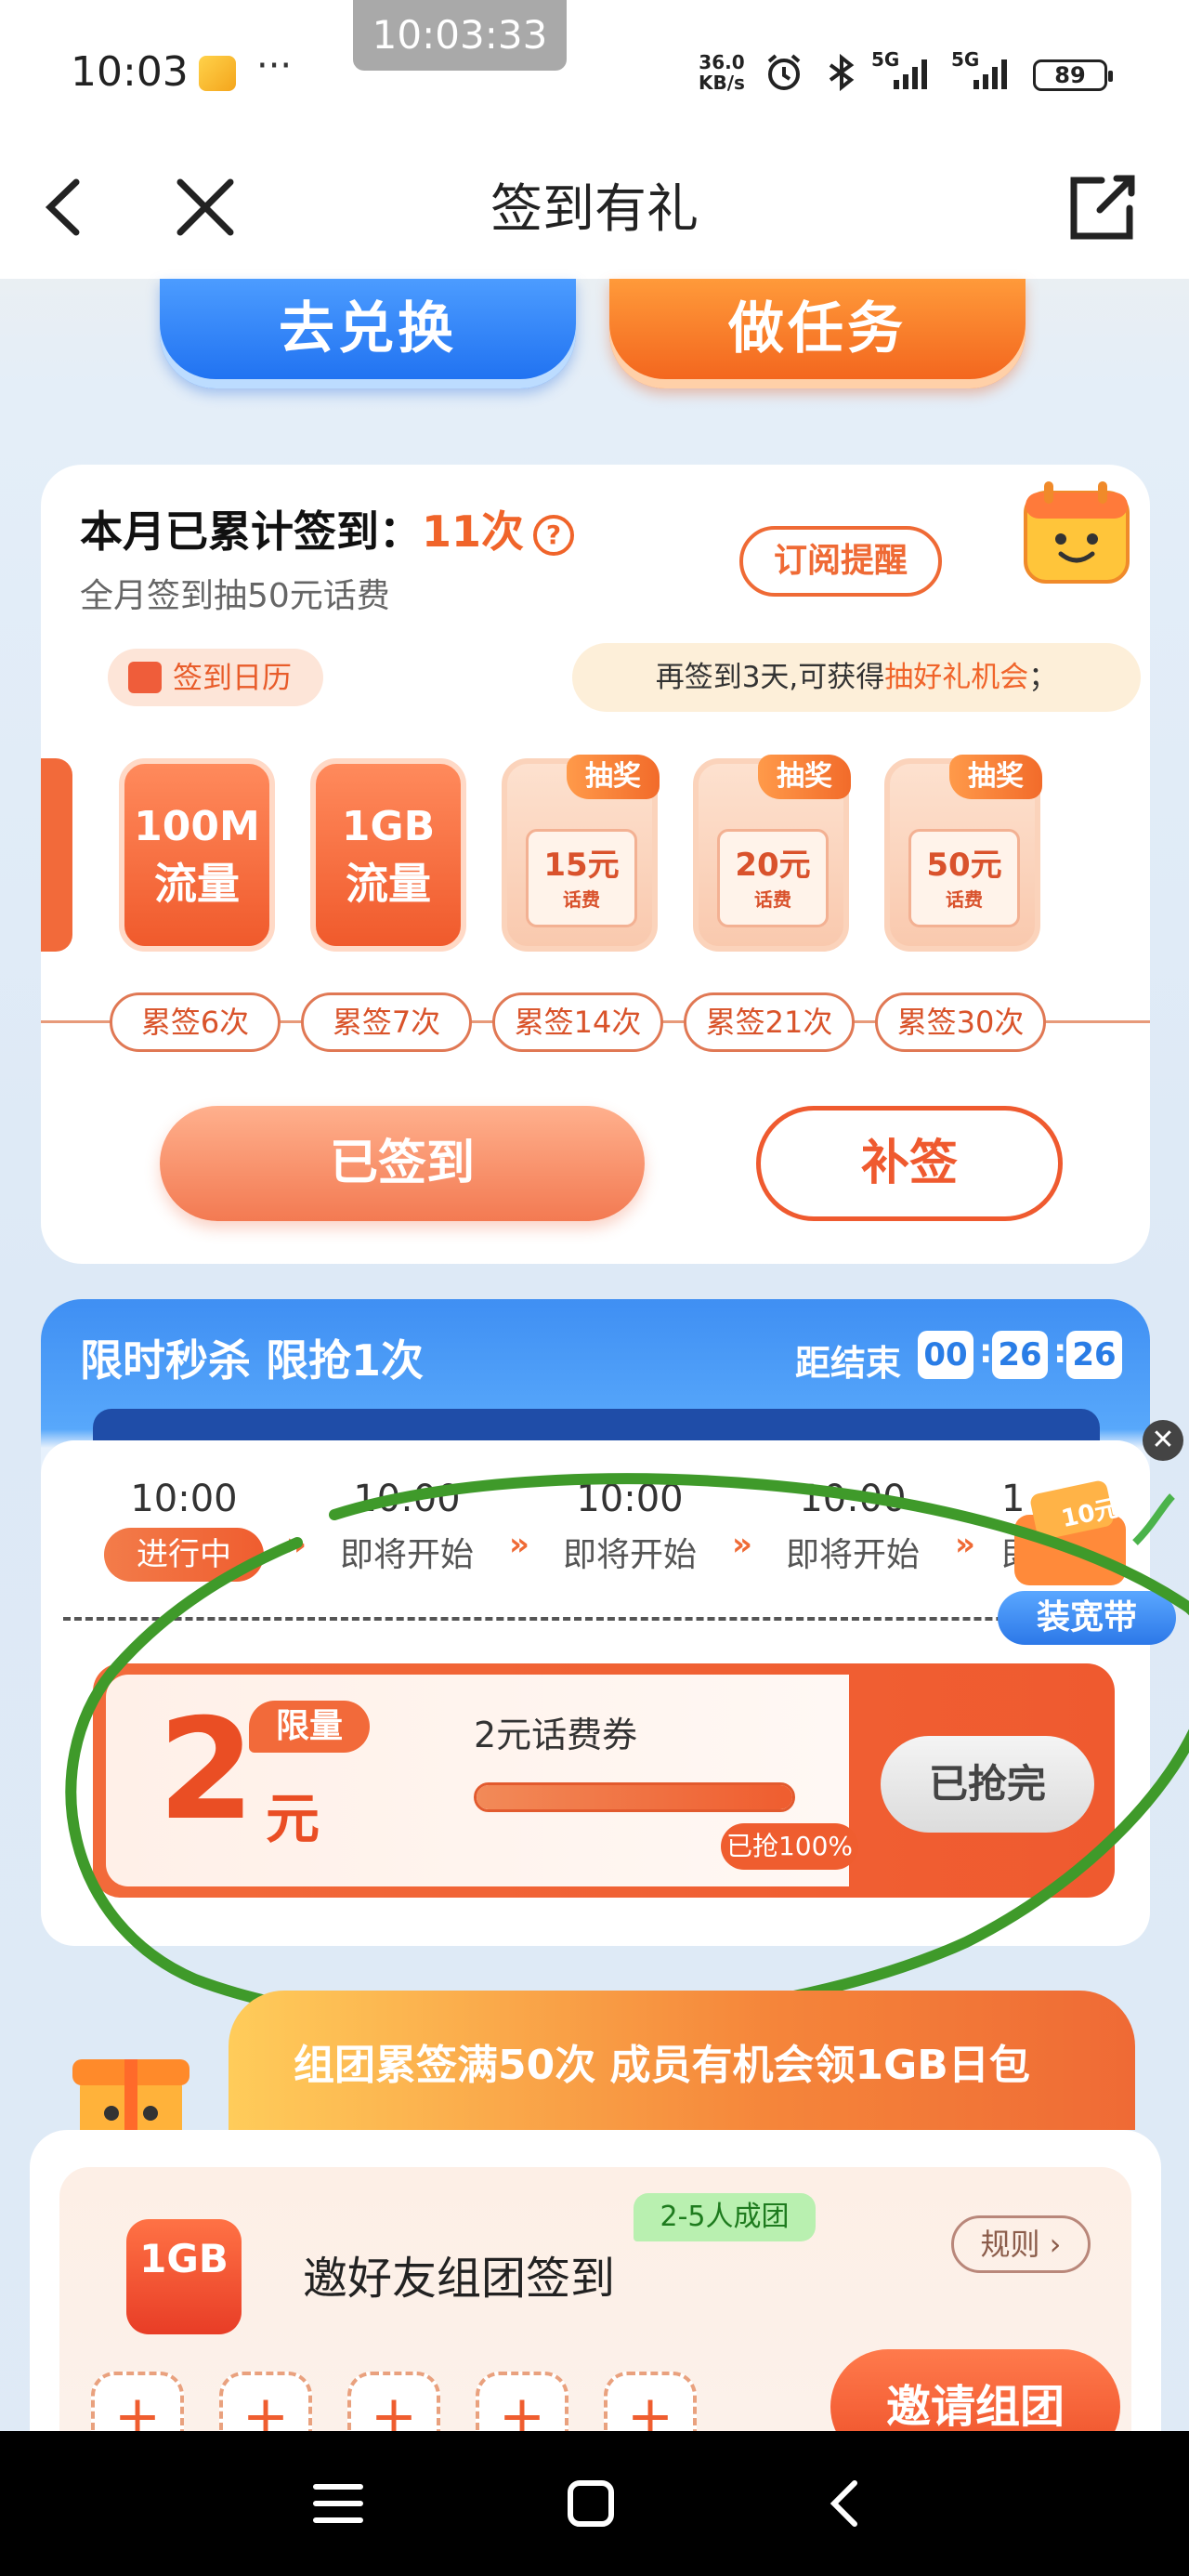  Describe the element at coordinates (770, 677) in the screenshot. I see `hint-prefix: 再签到3天,可获得` at that location.